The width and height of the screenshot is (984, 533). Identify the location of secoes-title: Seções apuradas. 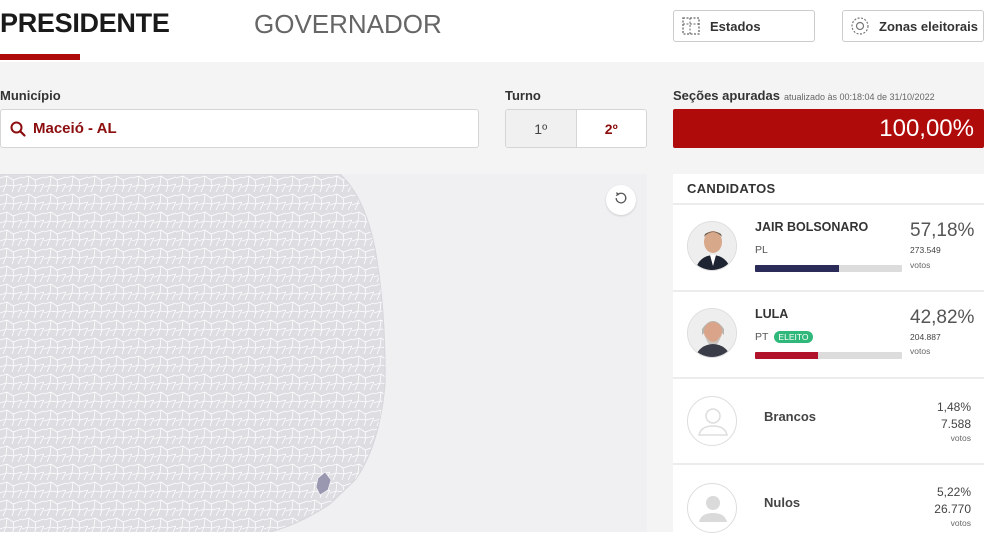
(726, 95).